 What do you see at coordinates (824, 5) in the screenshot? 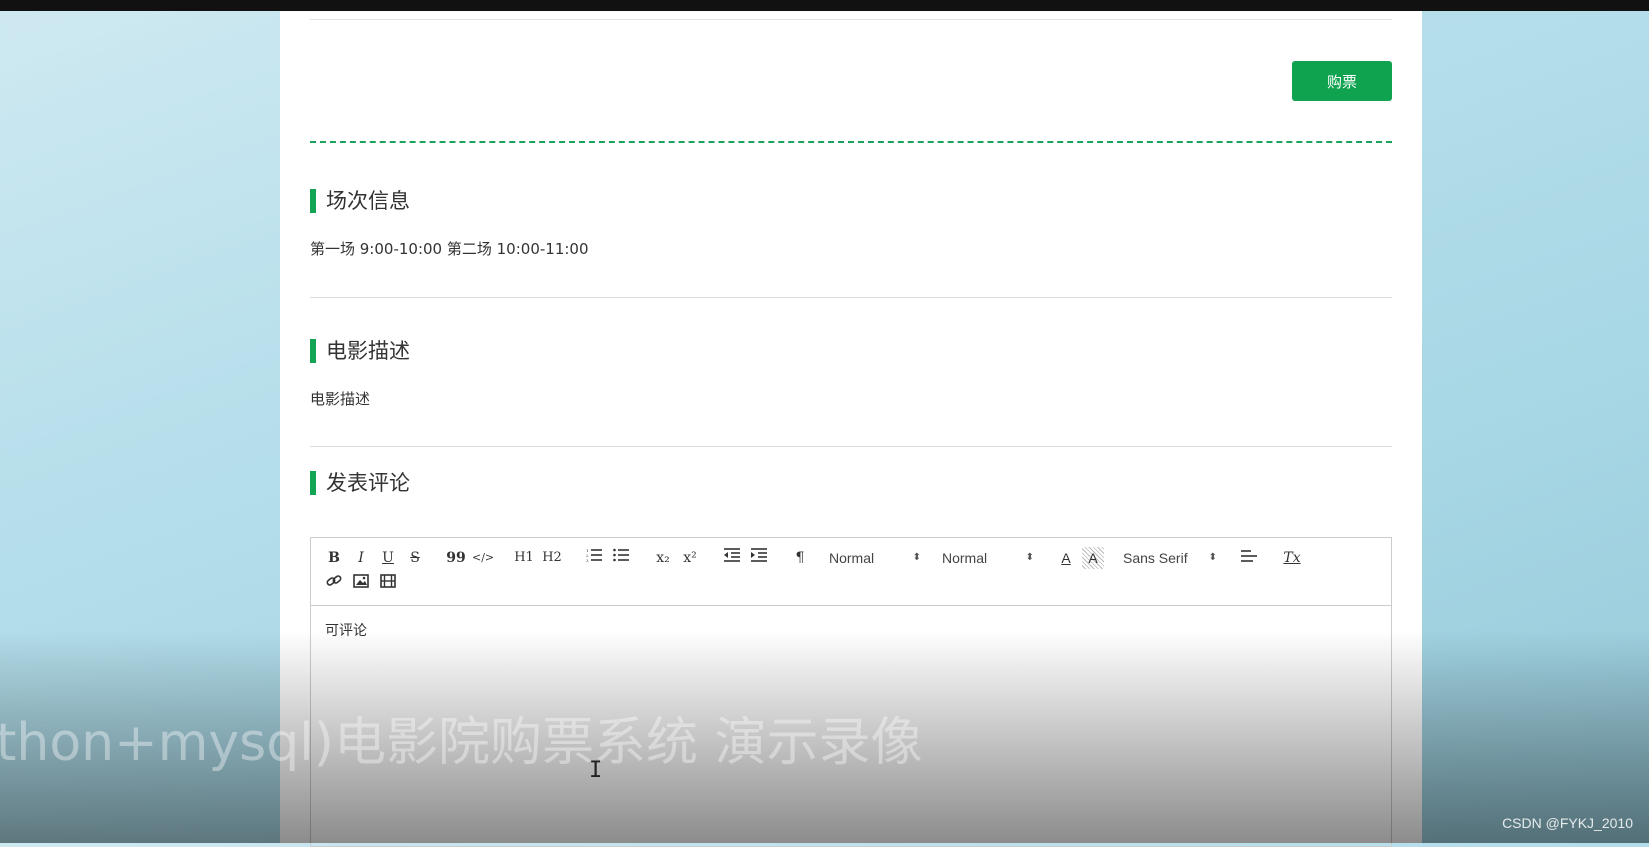
I see `top-bar` at bounding box center [824, 5].